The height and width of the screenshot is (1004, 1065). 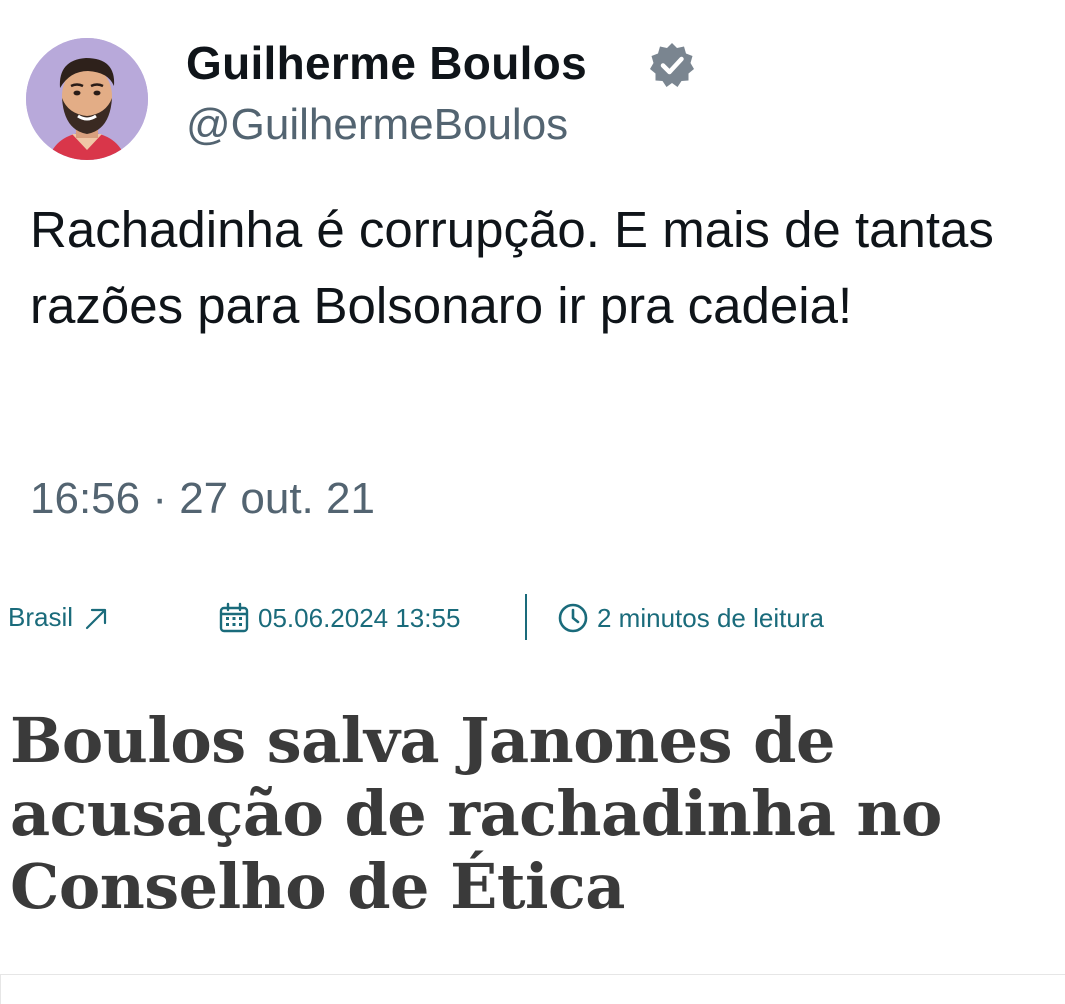 What do you see at coordinates (386, 63) in the screenshot?
I see `author-display-name: Guilherme Boulos` at bounding box center [386, 63].